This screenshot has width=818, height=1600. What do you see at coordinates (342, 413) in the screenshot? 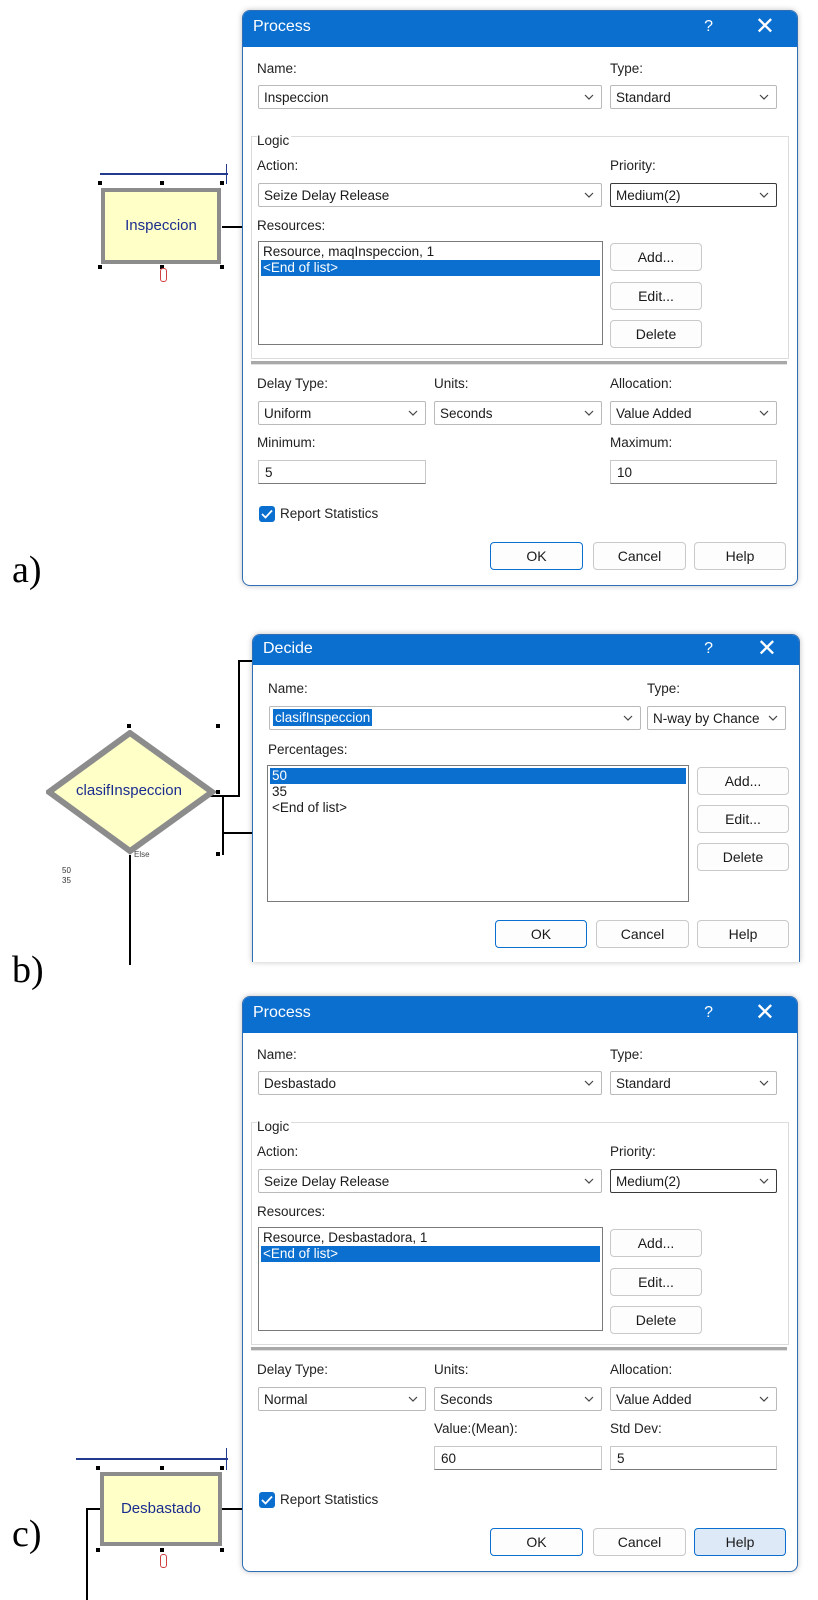
I see `delay-type-combobox: Uniform` at bounding box center [342, 413].